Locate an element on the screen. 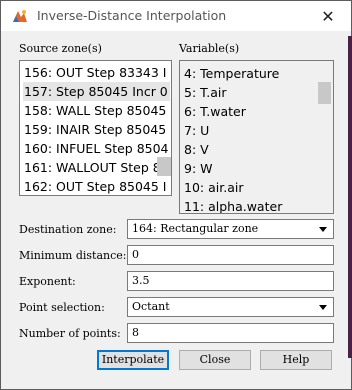 The width and height of the screenshot is (352, 390). variable-item: 6: T.water is located at coordinates (248, 111).